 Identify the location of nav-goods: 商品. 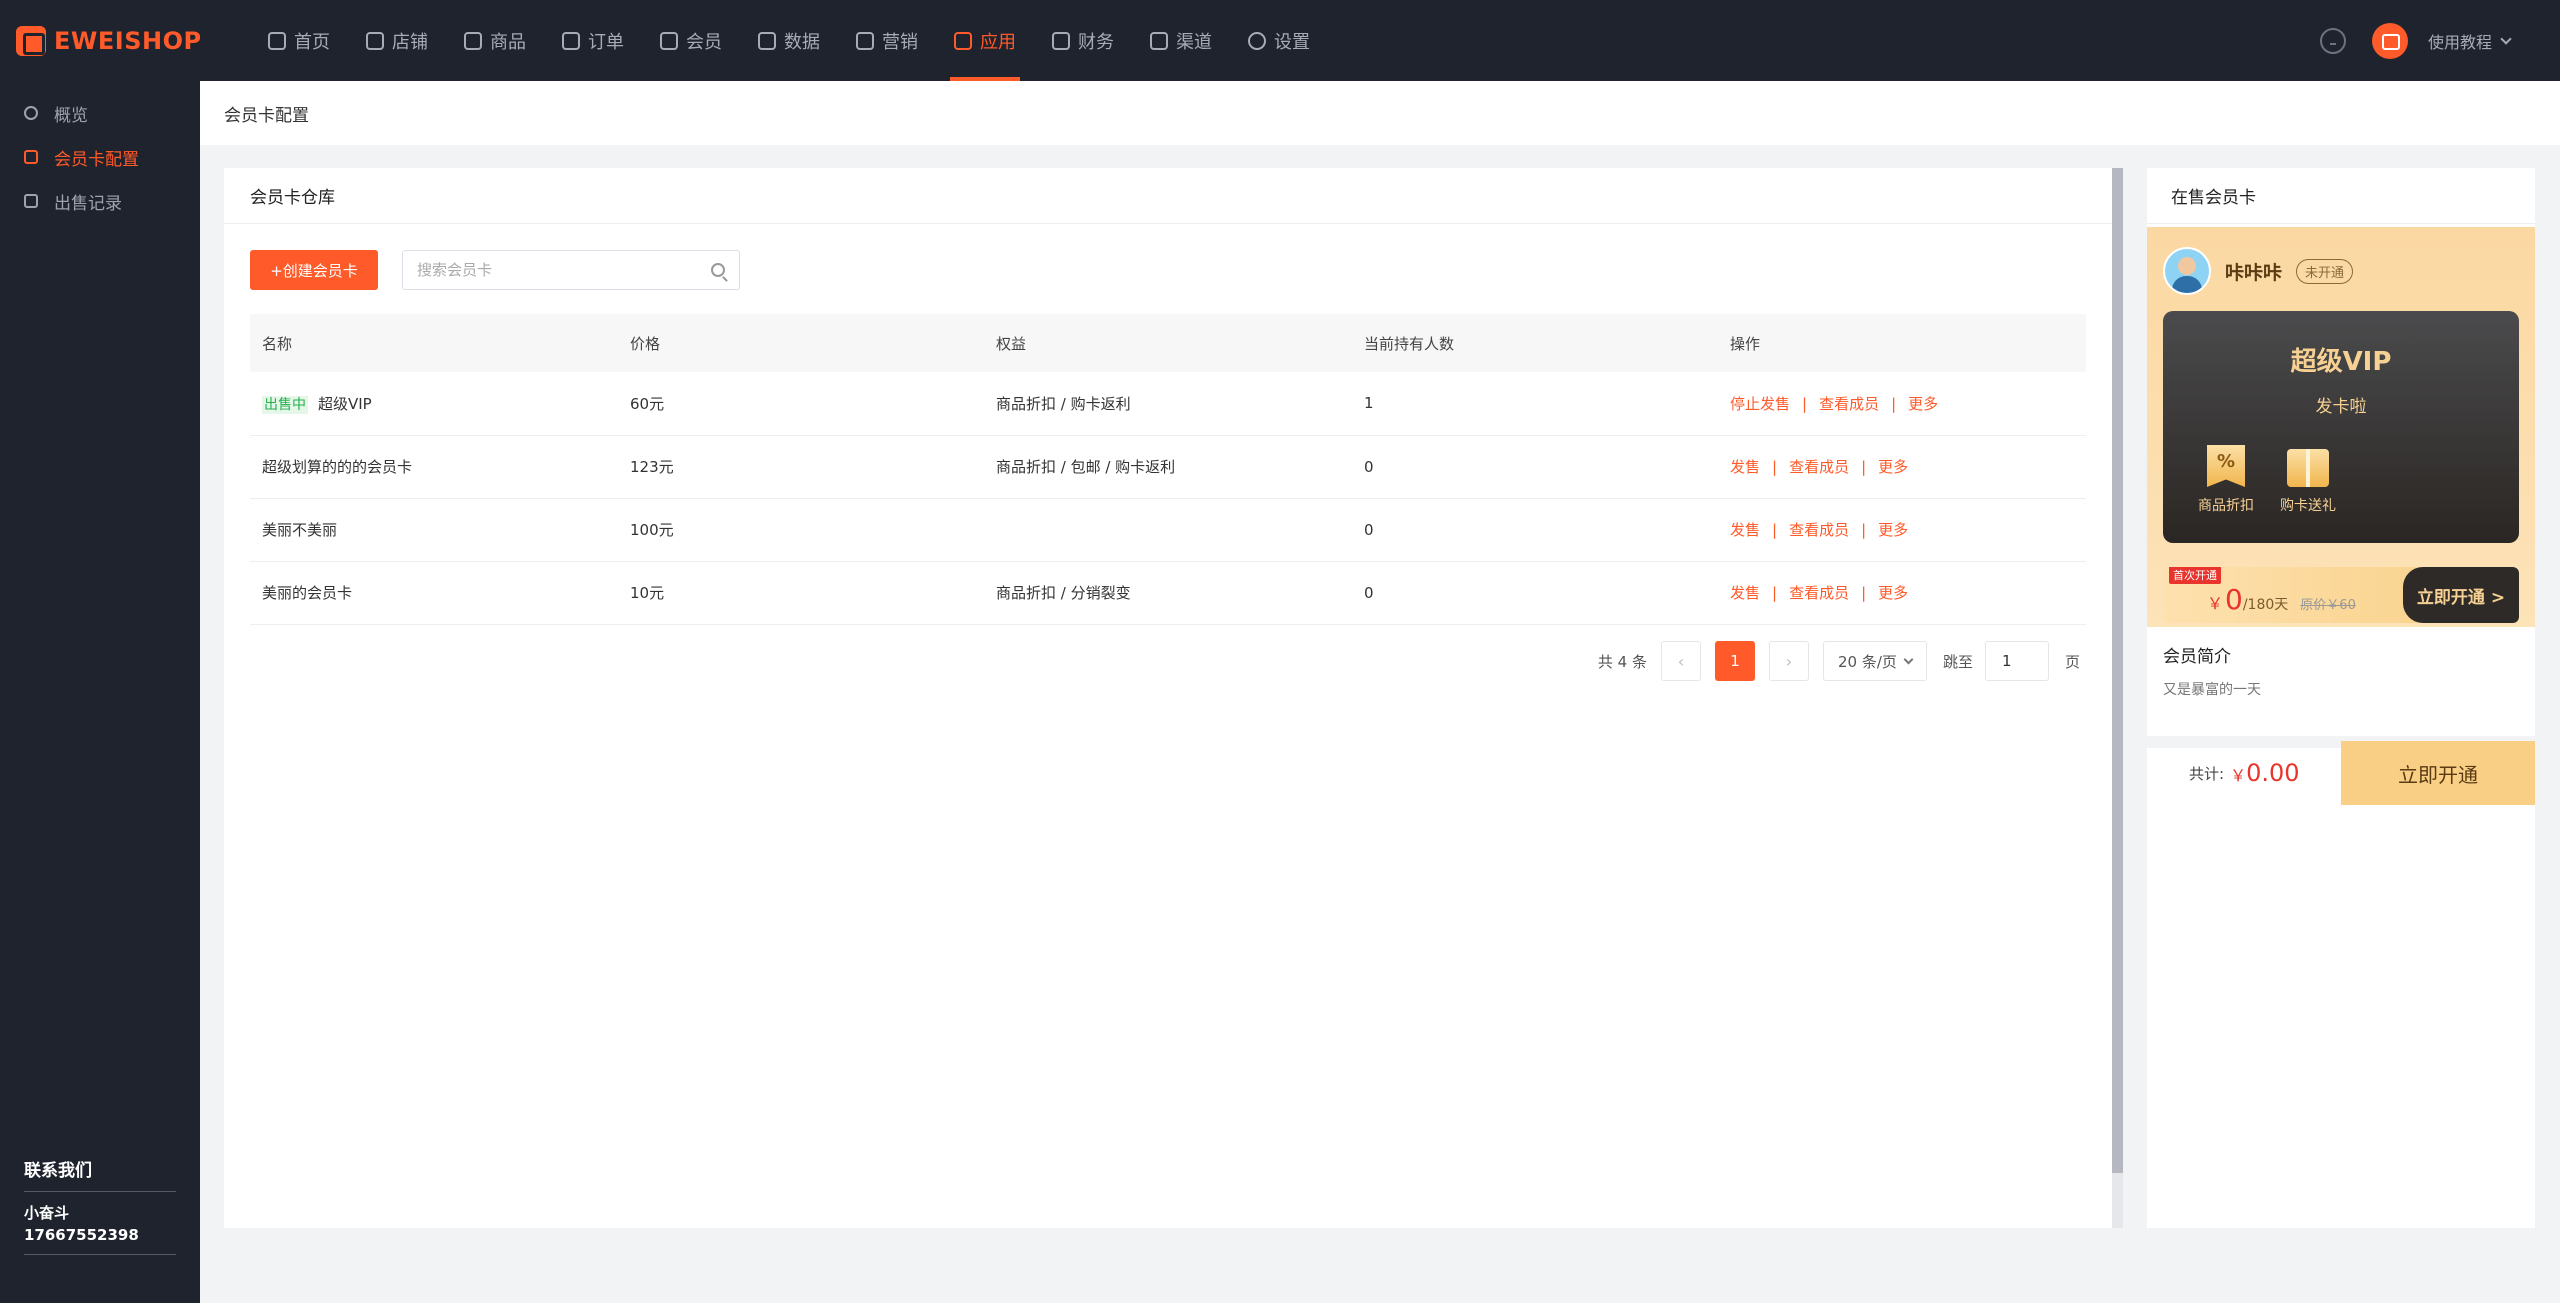
(495, 40).